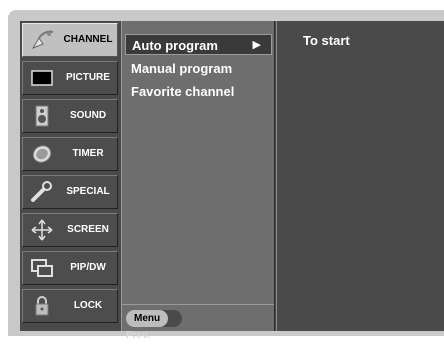 The width and height of the screenshot is (444, 344). I want to click on menu-item-label: Auto program, so click(175, 45).